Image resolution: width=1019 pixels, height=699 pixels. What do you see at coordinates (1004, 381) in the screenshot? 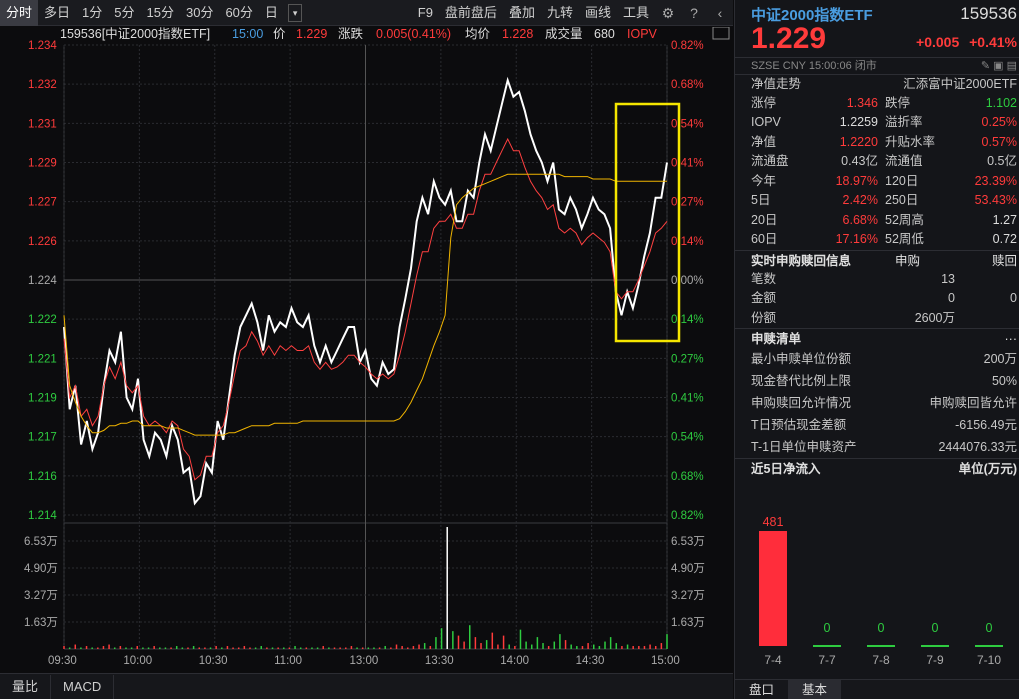
I see `redeem-cell: 50%` at bounding box center [1004, 381].